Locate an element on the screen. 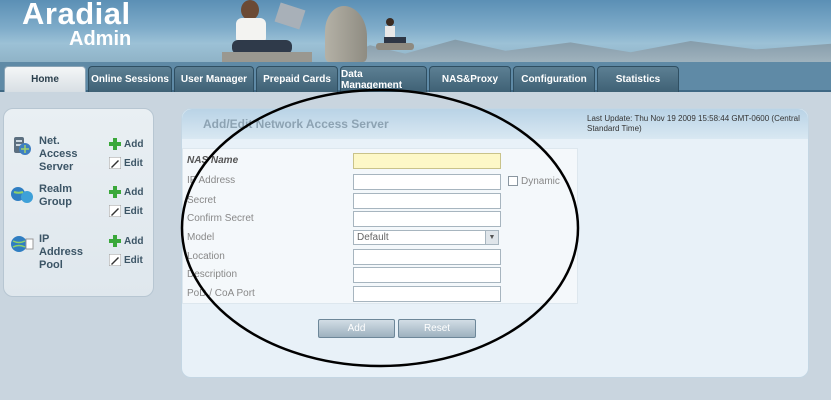 This screenshot has height=400, width=831. tab-nas-proxy: NAS&Proxy is located at coordinates (470, 79).